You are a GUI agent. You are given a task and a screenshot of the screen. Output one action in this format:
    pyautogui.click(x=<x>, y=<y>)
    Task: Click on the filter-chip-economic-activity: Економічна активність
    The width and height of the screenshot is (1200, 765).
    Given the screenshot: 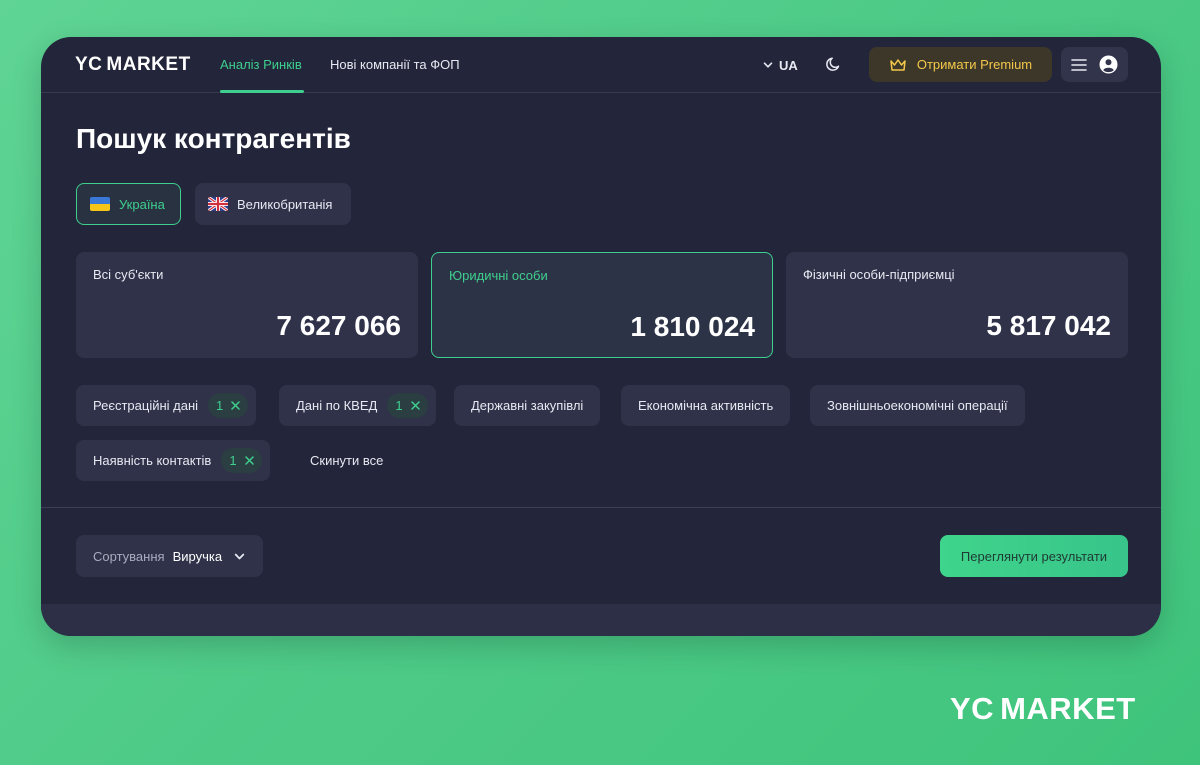 What is the action you would take?
    pyautogui.click(x=706, y=405)
    